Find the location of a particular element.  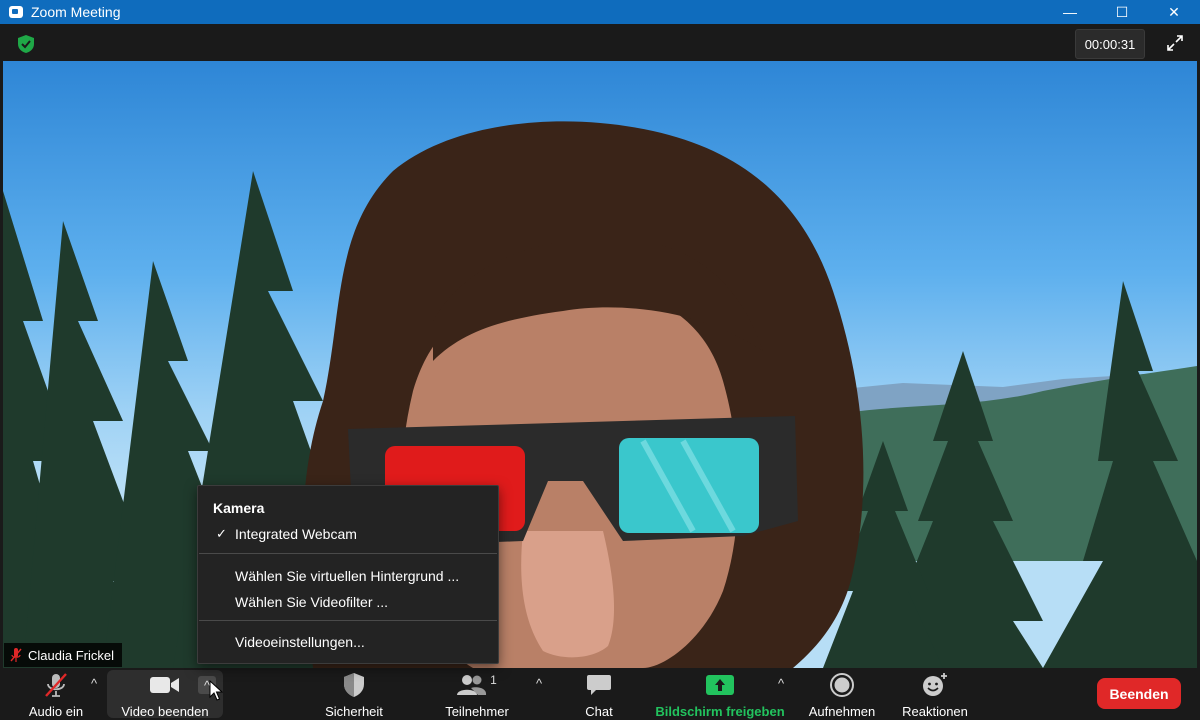

participants-count: 1 is located at coordinates (493, 680).